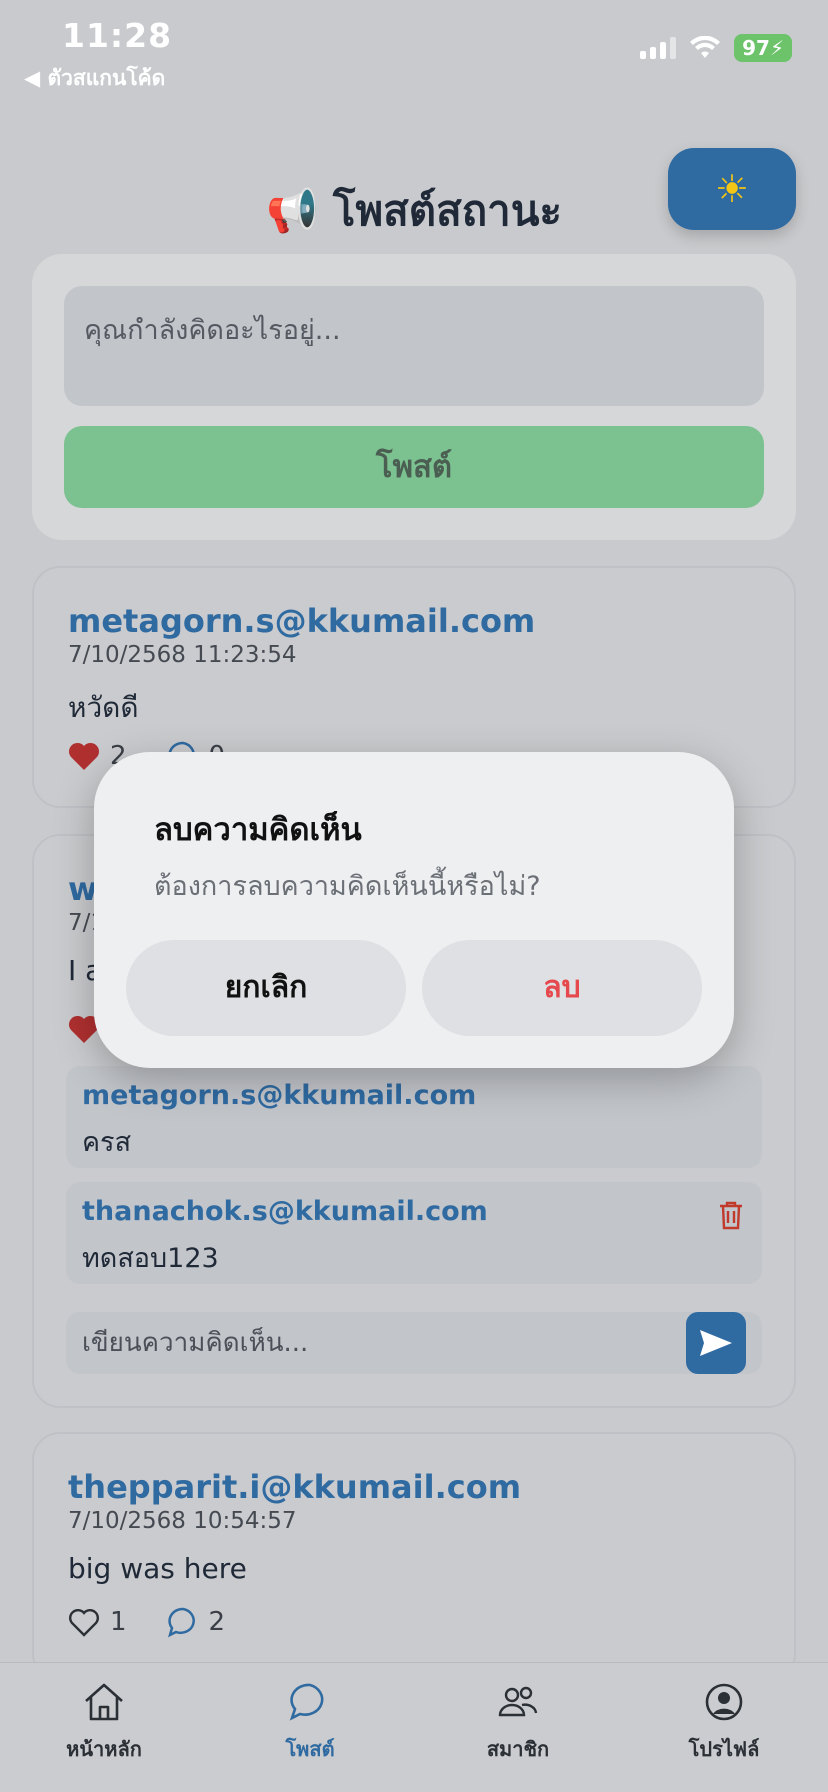 The height and width of the screenshot is (1792, 828). I want to click on cancel-button: ยกเลิก, so click(266, 988).